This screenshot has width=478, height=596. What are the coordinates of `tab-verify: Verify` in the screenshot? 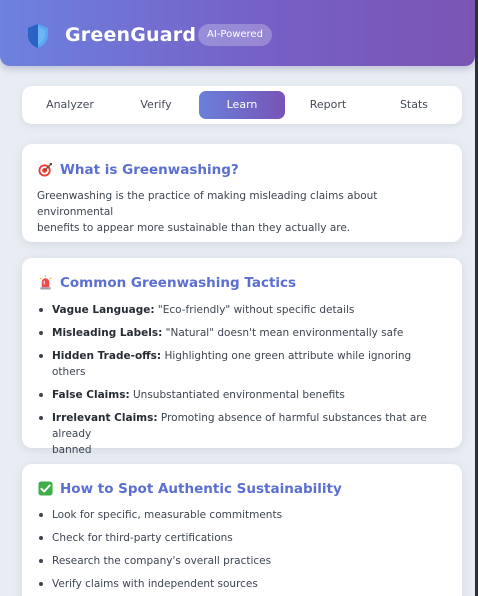 It's located at (156, 105).